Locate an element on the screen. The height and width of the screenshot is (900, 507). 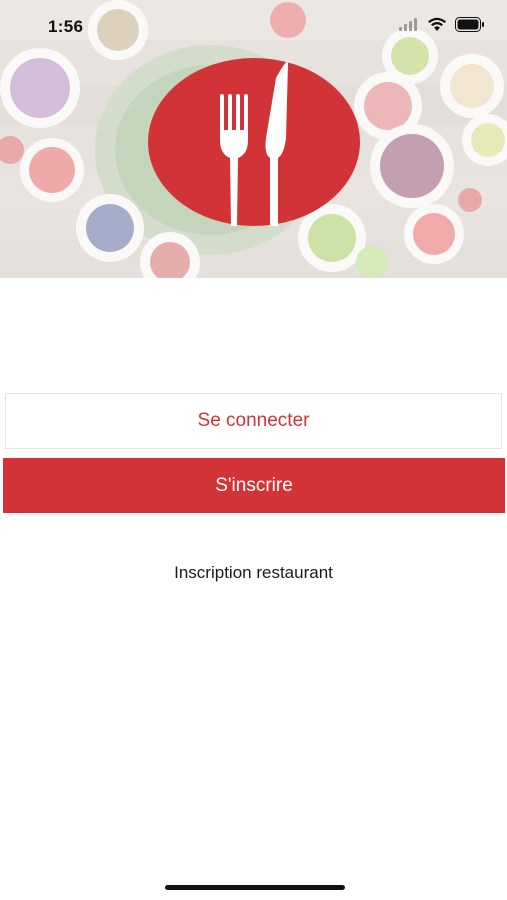
login-button-label: Se connecter is located at coordinates (253, 420).